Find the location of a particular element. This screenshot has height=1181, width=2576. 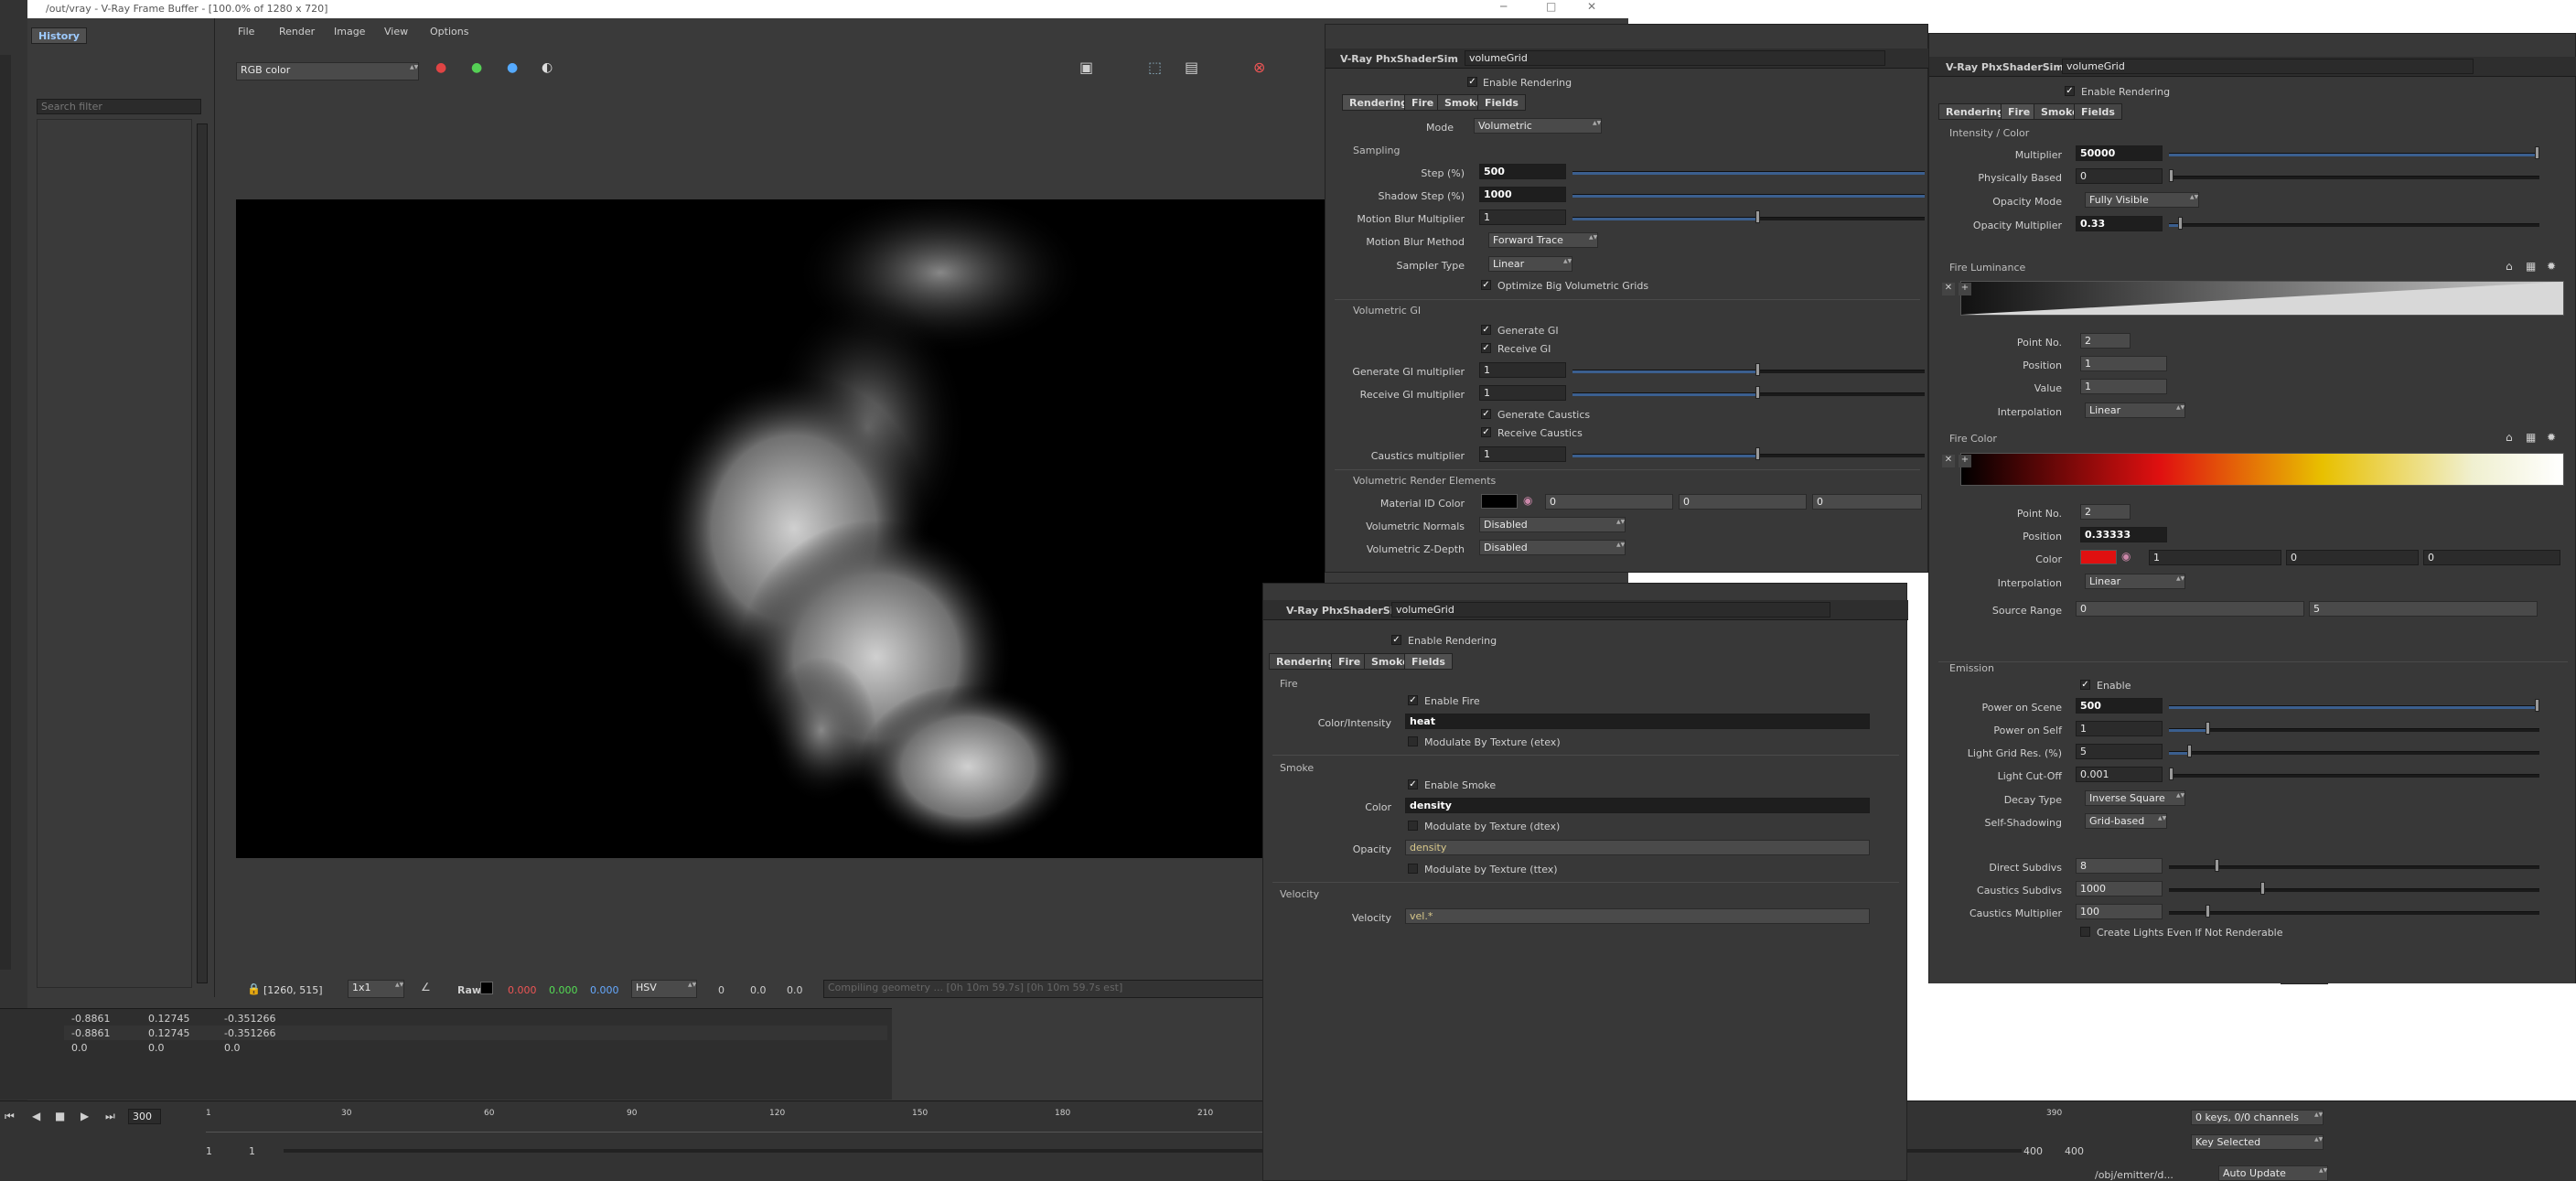

smoke-opacity-field: density is located at coordinates (1637, 847).